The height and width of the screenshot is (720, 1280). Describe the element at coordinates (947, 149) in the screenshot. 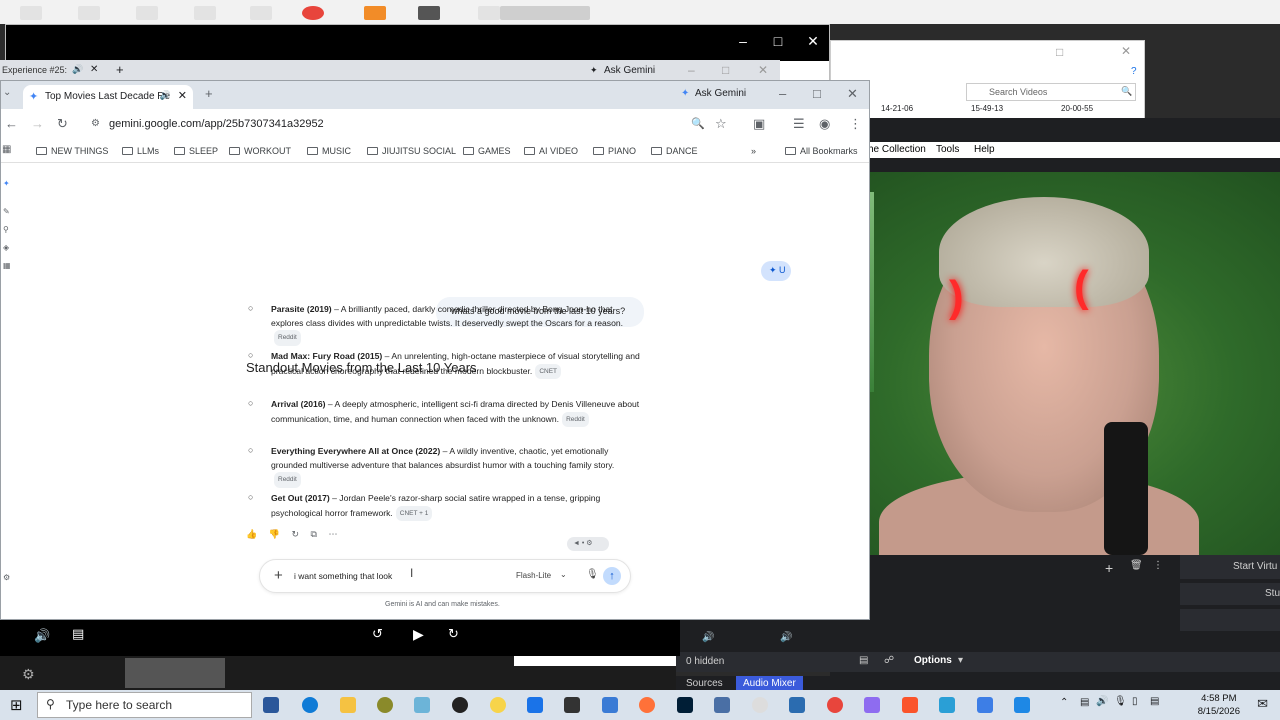

I see `menu-item-tools: Tools` at that location.